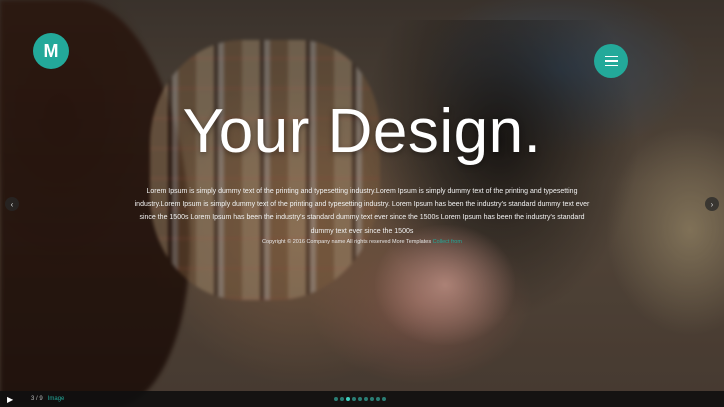 Image resolution: width=724 pixels, height=407 pixels. What do you see at coordinates (12, 399) in the screenshot?
I see `play-icon: ▶` at bounding box center [12, 399].